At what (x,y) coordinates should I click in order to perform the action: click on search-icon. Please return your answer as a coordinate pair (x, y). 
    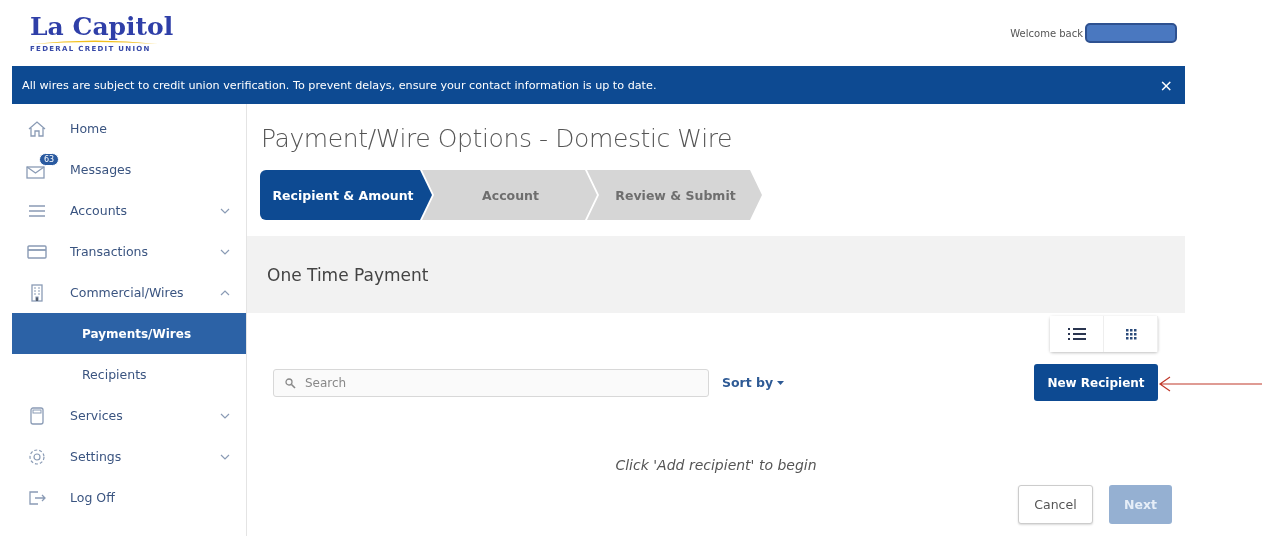
    Looking at the image, I should click on (290, 383).